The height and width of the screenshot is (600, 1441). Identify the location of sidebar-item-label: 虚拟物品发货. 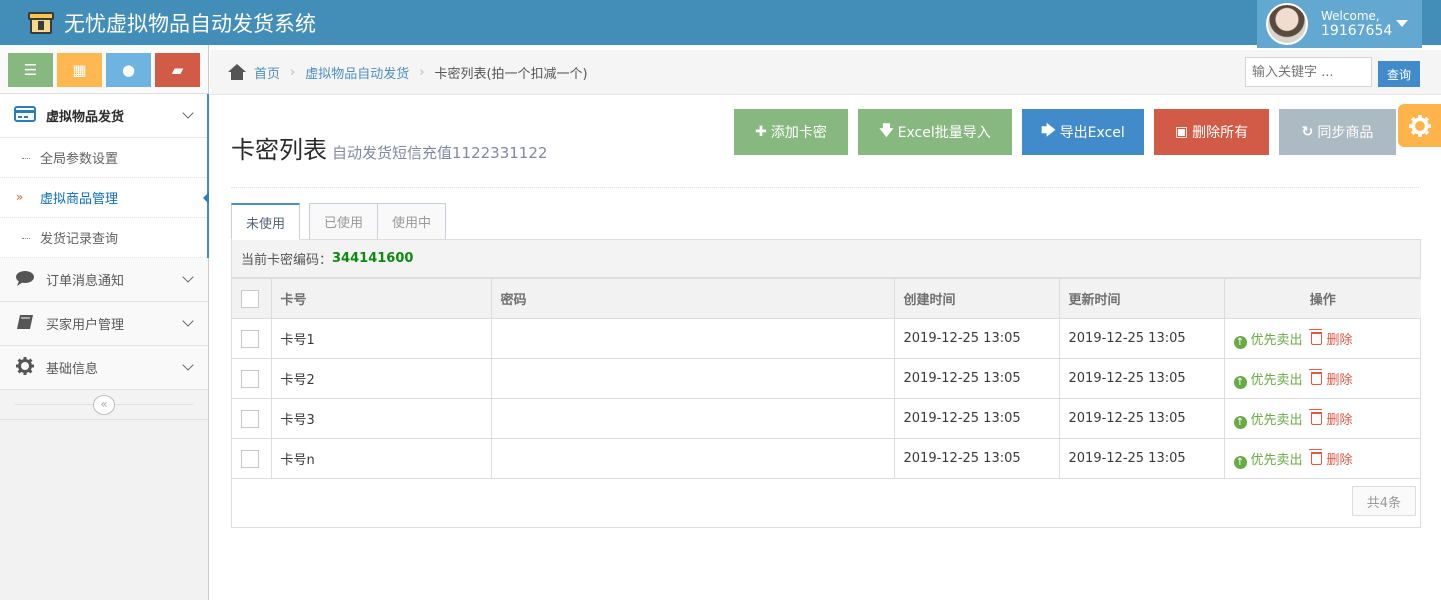
(85, 117).